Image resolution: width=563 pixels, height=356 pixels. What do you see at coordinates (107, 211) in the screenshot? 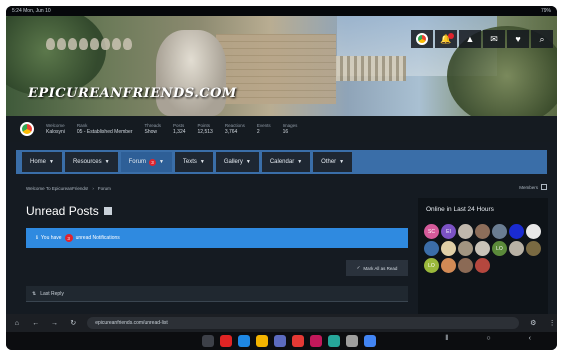
I see `rss-icon` at bounding box center [107, 211].